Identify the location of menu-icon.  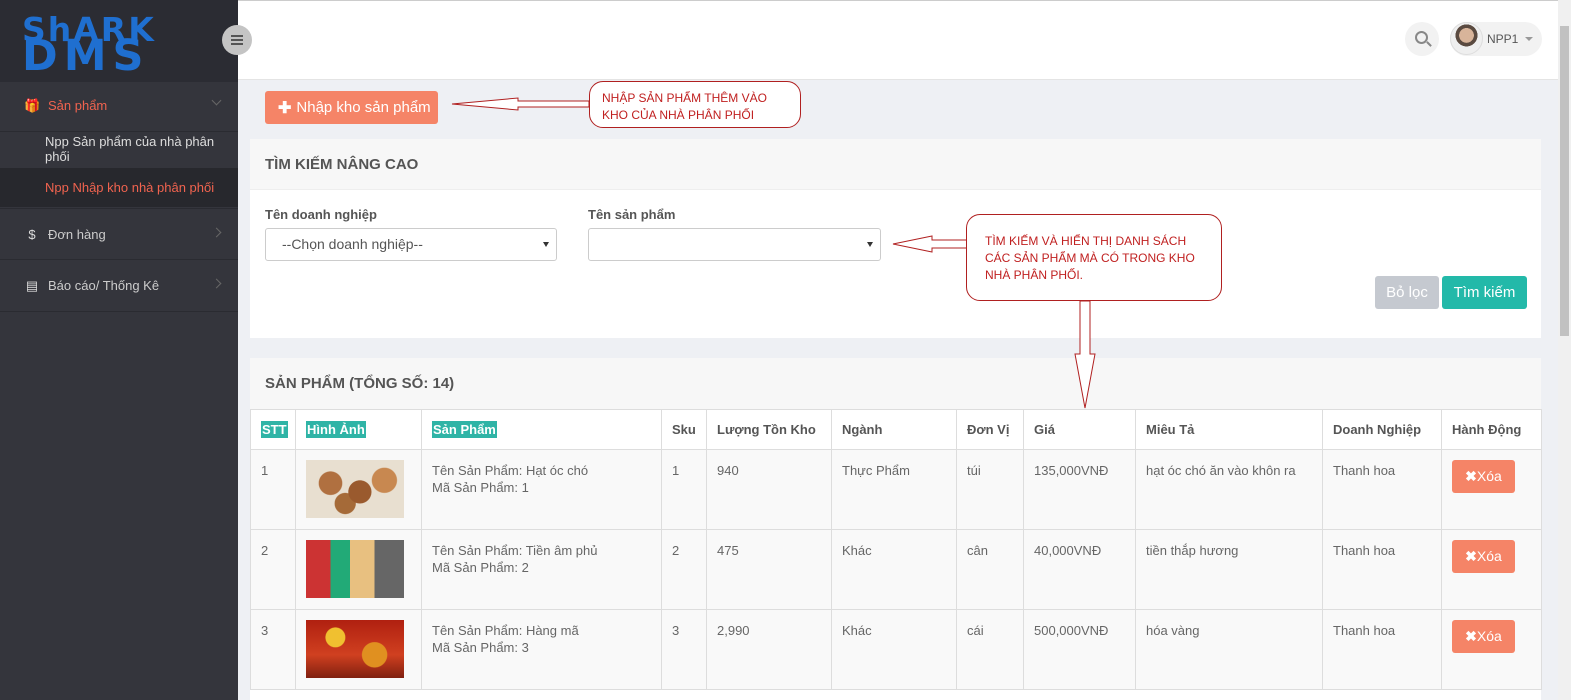
(237, 40).